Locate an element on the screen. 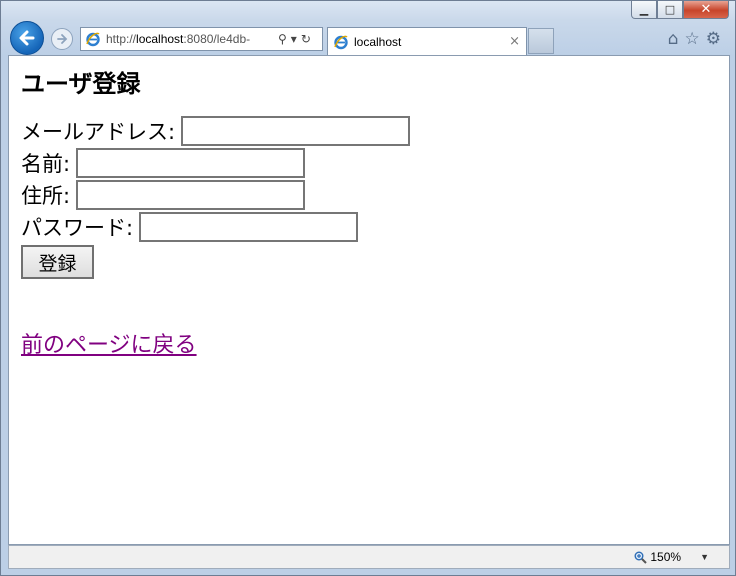 The image size is (736, 576). new-tab-button is located at coordinates (541, 41).